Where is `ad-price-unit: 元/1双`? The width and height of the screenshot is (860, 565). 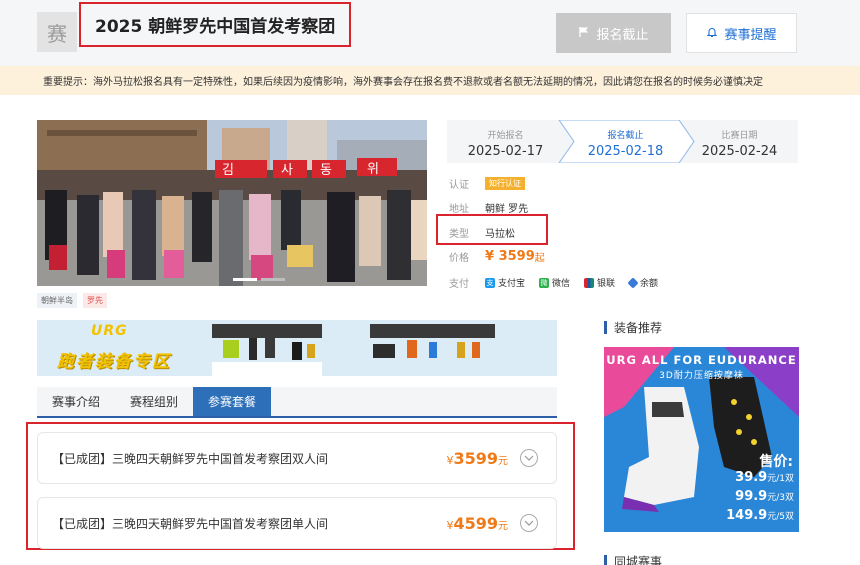
ad-price-unit: 元/1双 is located at coordinates (780, 479).